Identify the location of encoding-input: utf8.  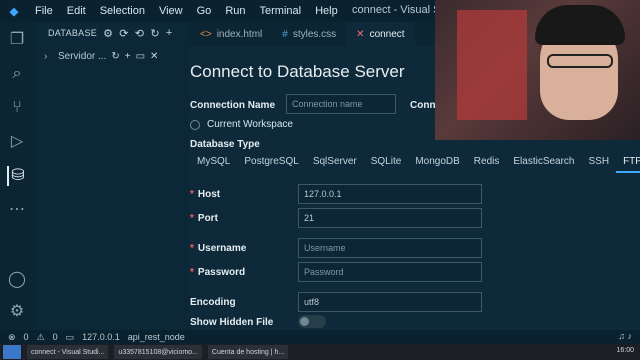
(390, 302).